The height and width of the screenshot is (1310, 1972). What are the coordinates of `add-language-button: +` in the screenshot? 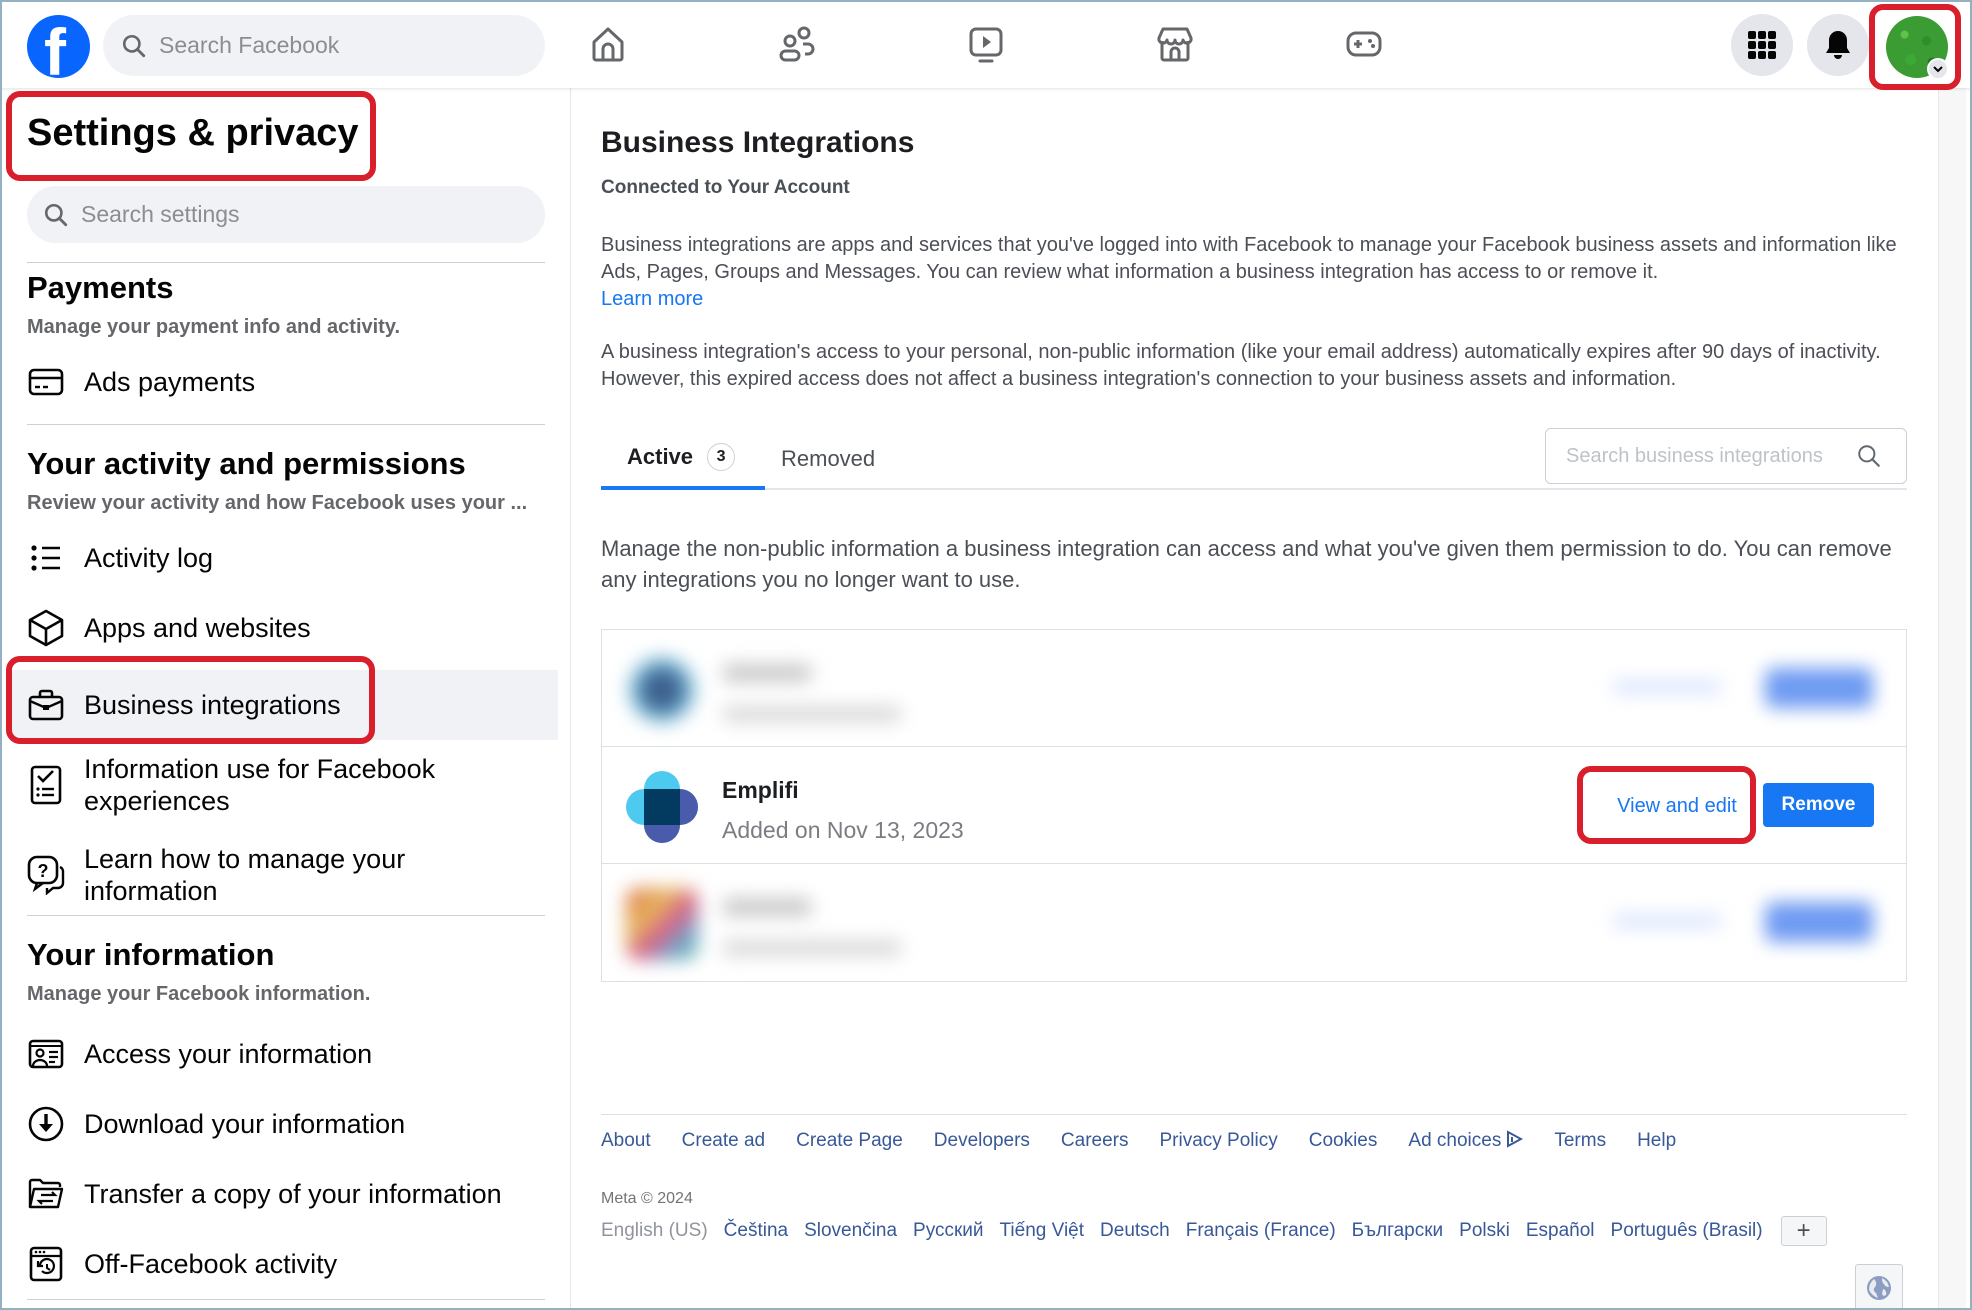 It's located at (1803, 1231).